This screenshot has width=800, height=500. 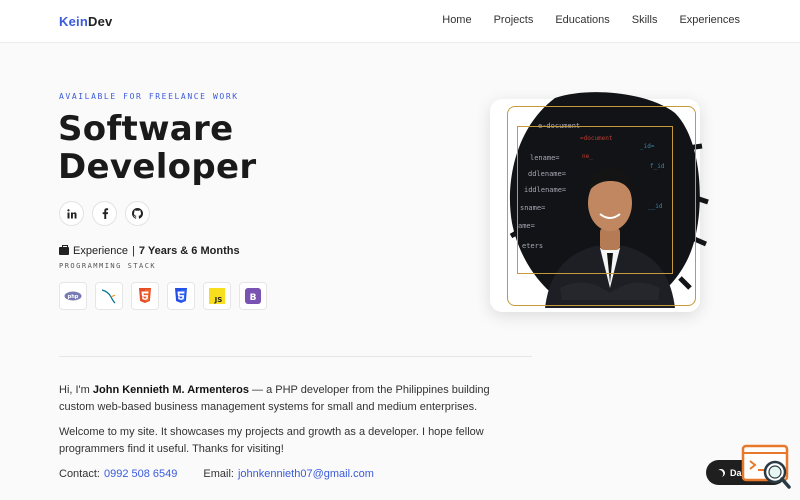 I want to click on email-label: Email:, so click(x=218, y=474).